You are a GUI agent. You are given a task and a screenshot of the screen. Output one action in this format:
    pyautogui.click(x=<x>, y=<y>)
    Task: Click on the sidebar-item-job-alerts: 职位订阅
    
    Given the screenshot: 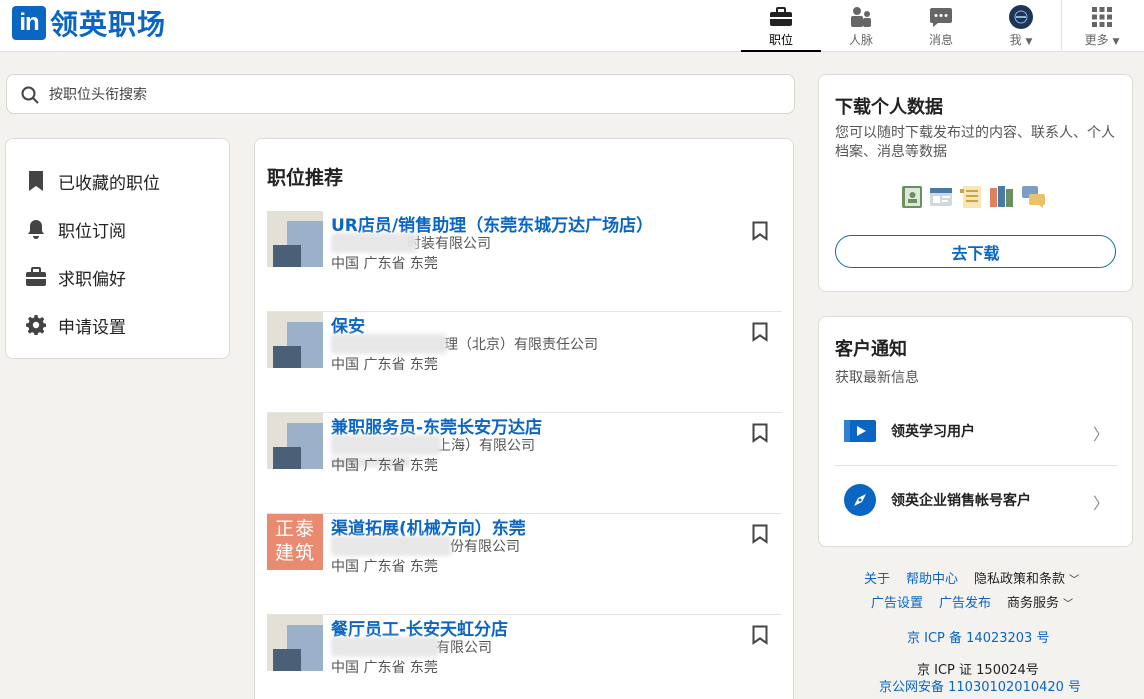 What is the action you would take?
    pyautogui.click(x=75, y=229)
    